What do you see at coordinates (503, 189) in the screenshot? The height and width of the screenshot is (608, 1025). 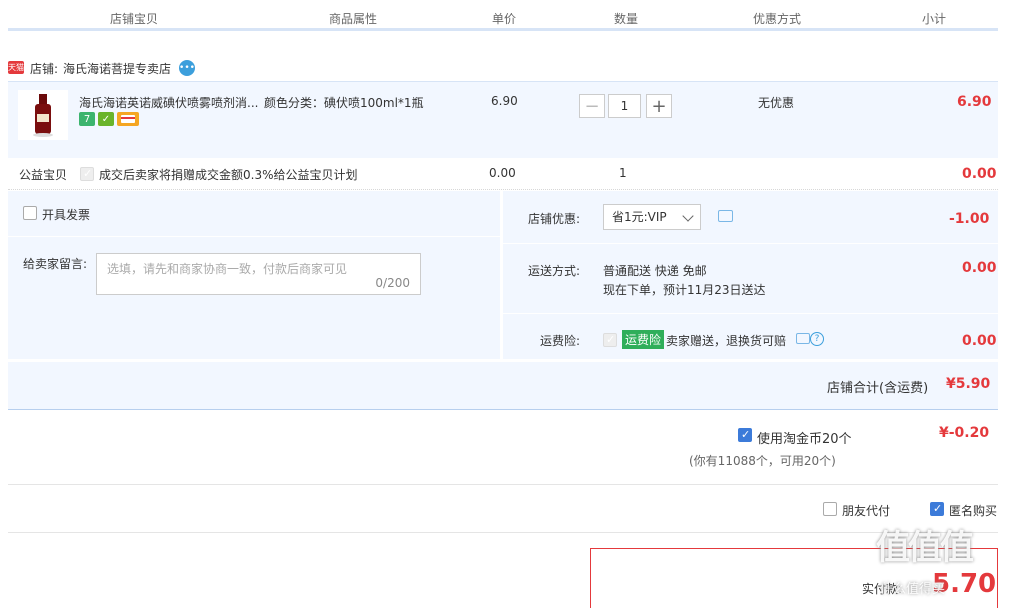 I see `charity-divider` at bounding box center [503, 189].